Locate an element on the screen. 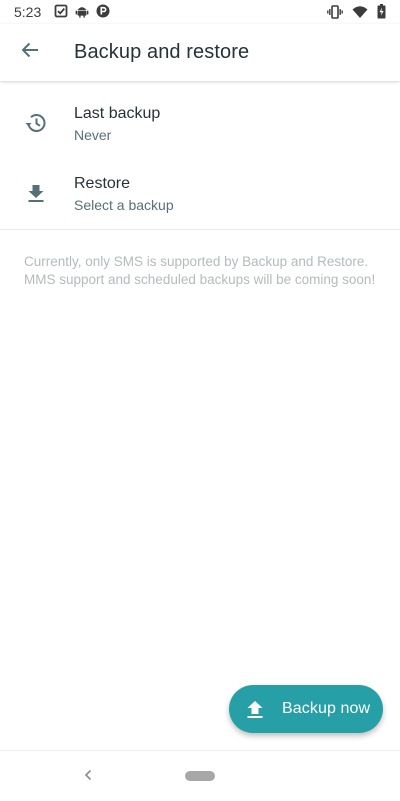 This screenshot has width=400, height=801. android-icon is located at coordinates (82, 11).